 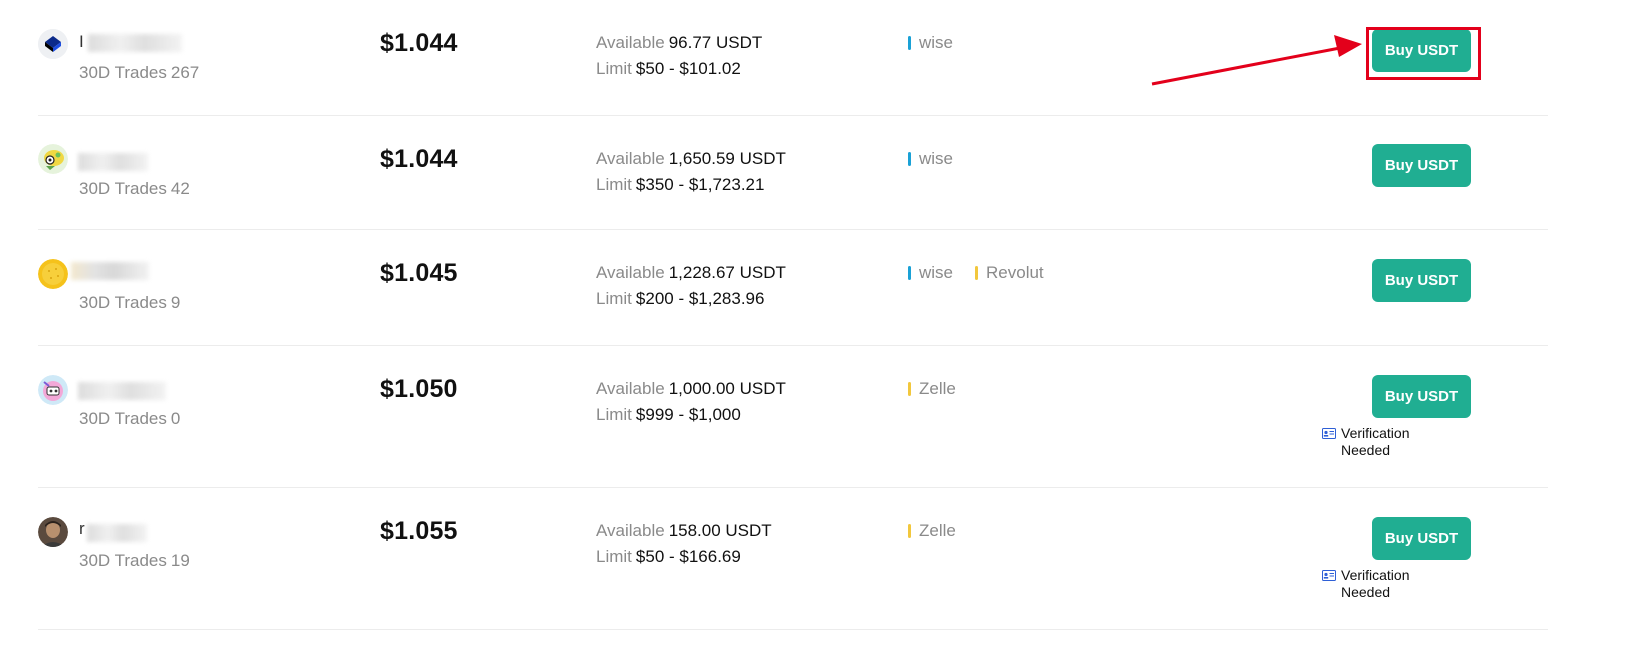 What do you see at coordinates (175, 302) in the screenshot?
I see `trades-count: 9` at bounding box center [175, 302].